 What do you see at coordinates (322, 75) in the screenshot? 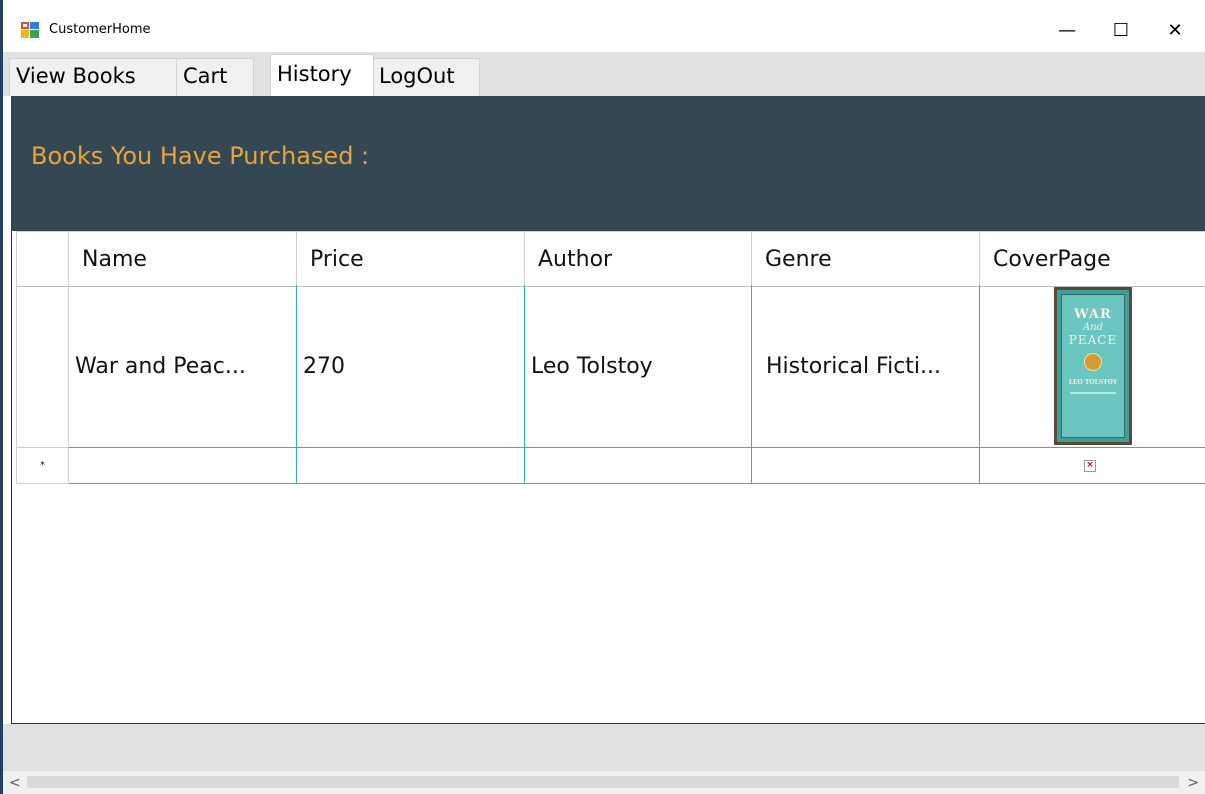
I see `tab-history: History` at bounding box center [322, 75].